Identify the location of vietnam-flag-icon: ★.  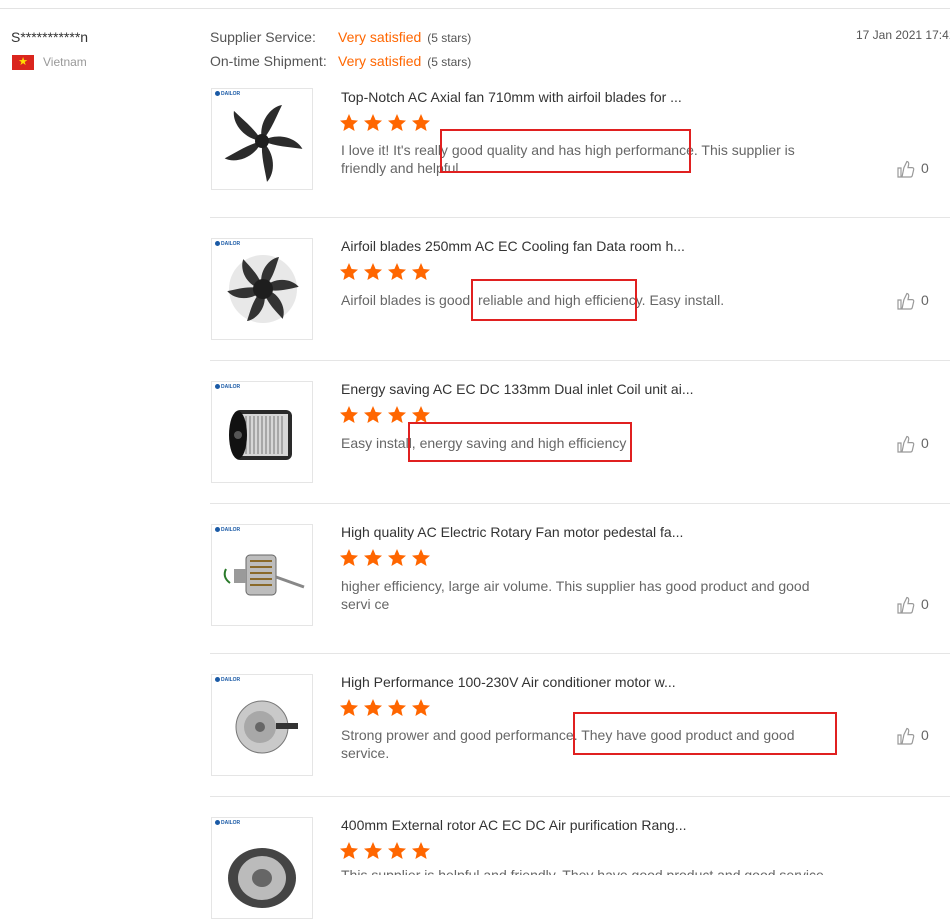
(23, 62).